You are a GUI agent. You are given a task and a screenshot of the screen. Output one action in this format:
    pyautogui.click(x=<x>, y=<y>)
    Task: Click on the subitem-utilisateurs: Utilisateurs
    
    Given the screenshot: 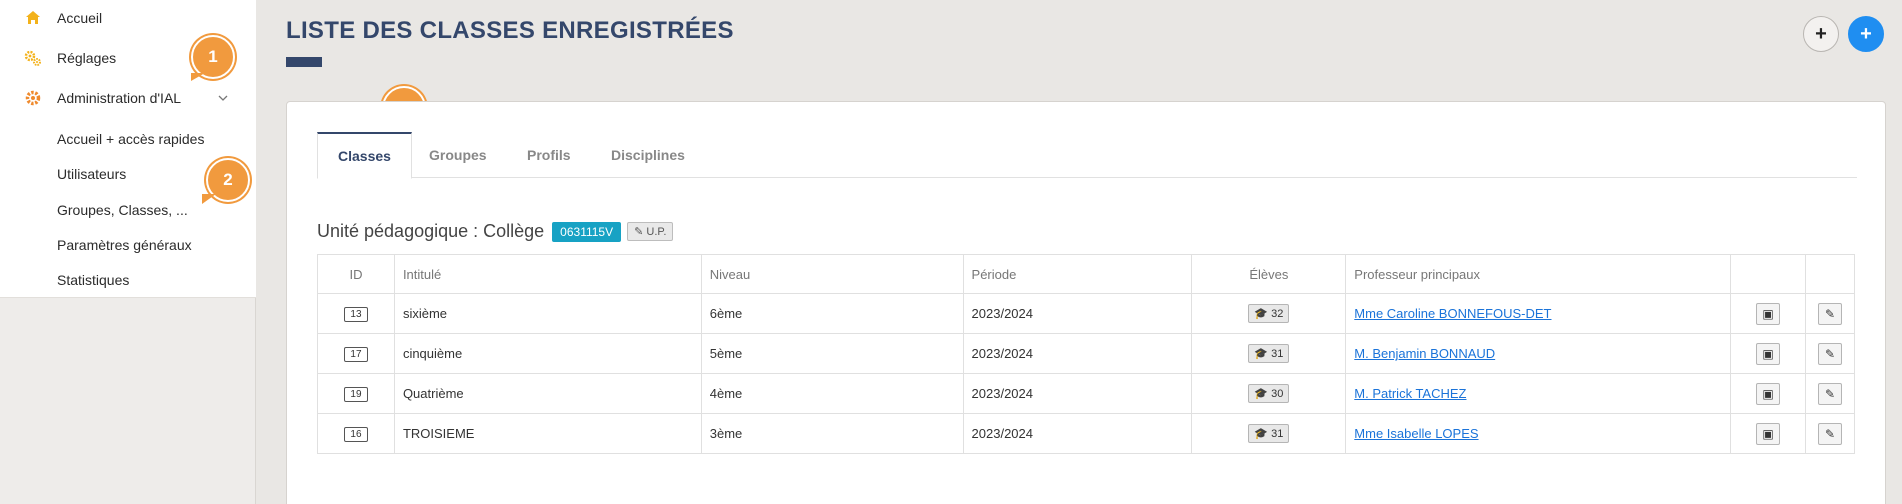 What is the action you would take?
    pyautogui.click(x=91, y=174)
    